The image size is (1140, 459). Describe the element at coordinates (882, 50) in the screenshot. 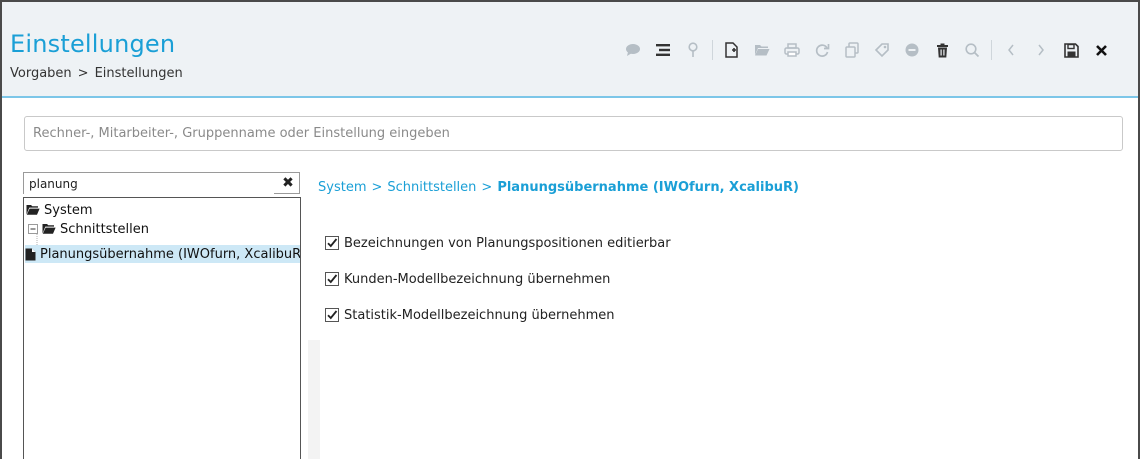

I see `tag-icon` at that location.